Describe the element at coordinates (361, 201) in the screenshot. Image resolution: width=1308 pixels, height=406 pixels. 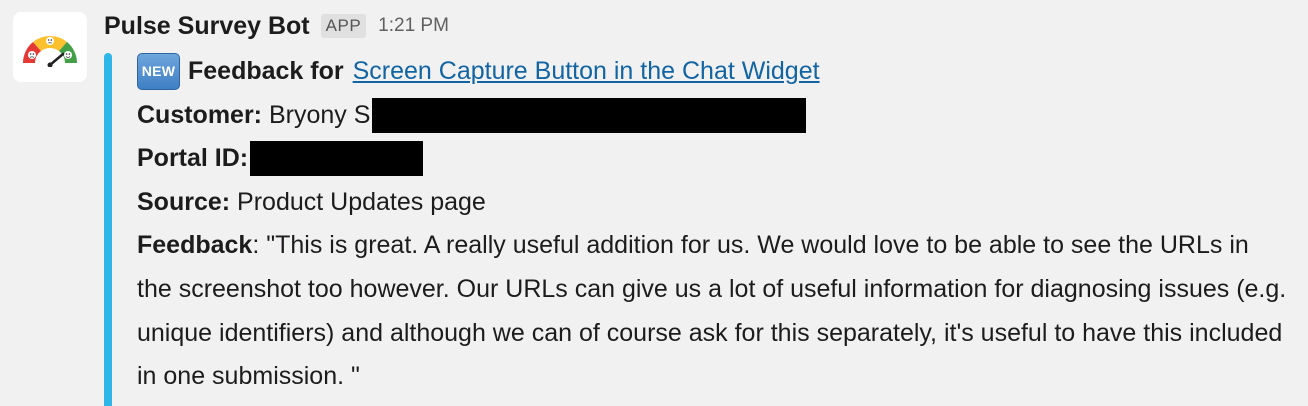
I see `source-value: Product Updates page` at that location.